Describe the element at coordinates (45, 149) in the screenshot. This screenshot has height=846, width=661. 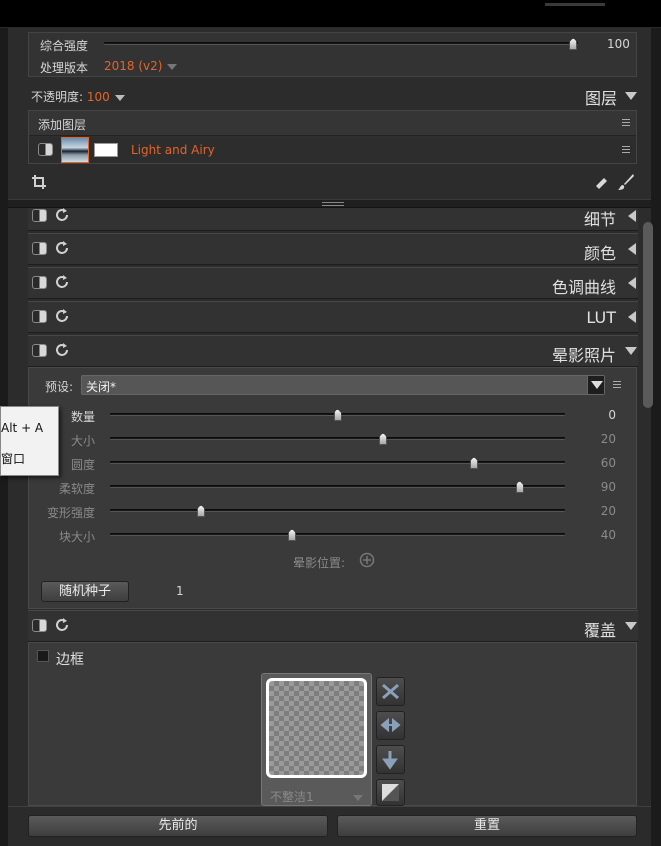
I see `layer-visibility-toggle` at that location.